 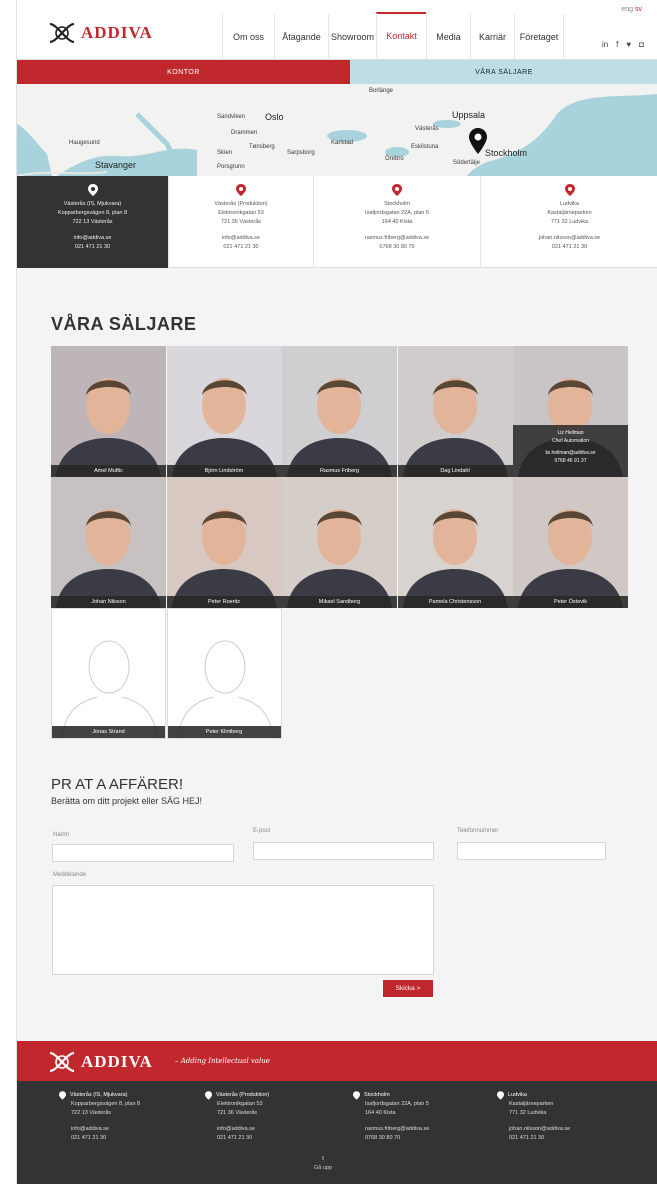 What do you see at coordinates (397, 213) in the screenshot?
I see `office-street: Isafjordsgatan 22A, plan 5` at bounding box center [397, 213].